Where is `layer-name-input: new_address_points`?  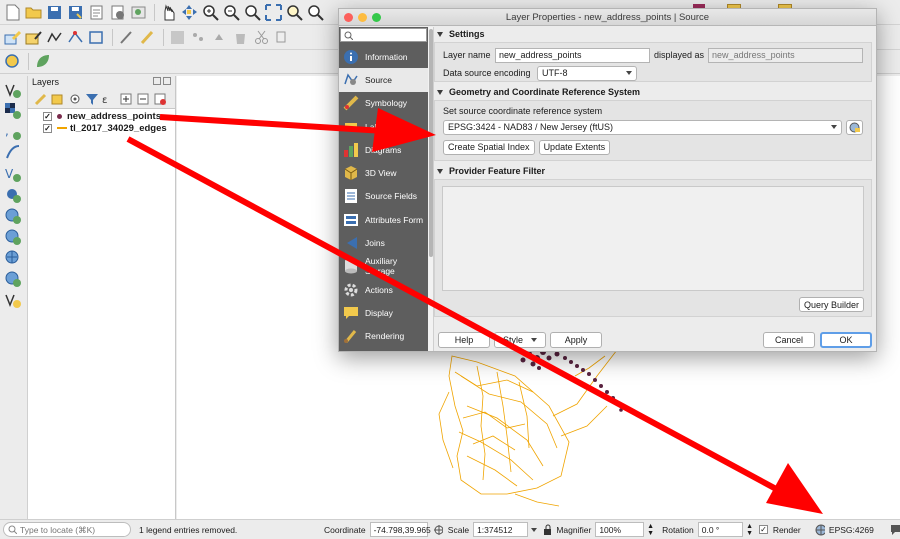 layer-name-input: new_address_points is located at coordinates (572, 55).